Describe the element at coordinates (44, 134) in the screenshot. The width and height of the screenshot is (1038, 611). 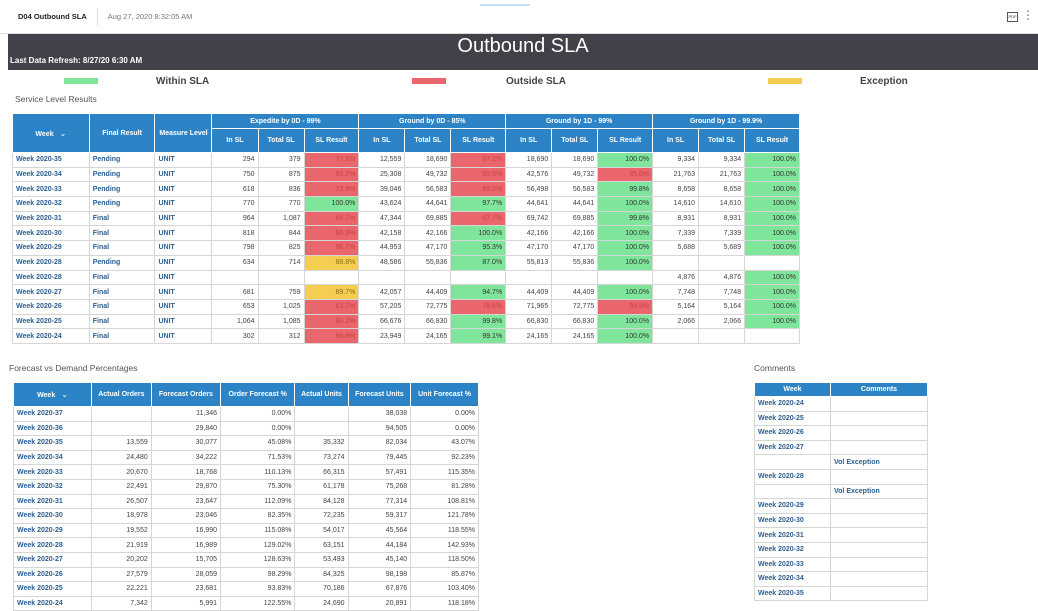
I see `sla-col-week-label: Week` at that location.